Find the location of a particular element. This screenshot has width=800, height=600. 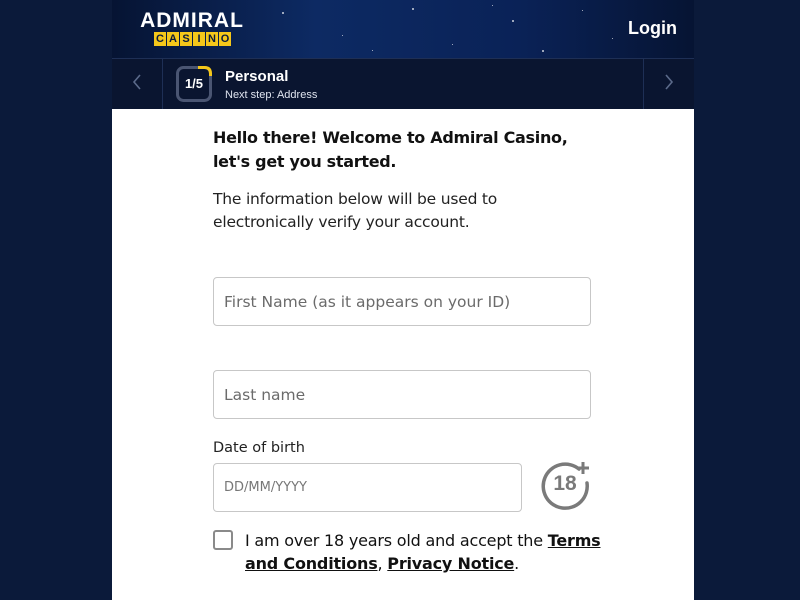

first-name-input is located at coordinates (402, 301).